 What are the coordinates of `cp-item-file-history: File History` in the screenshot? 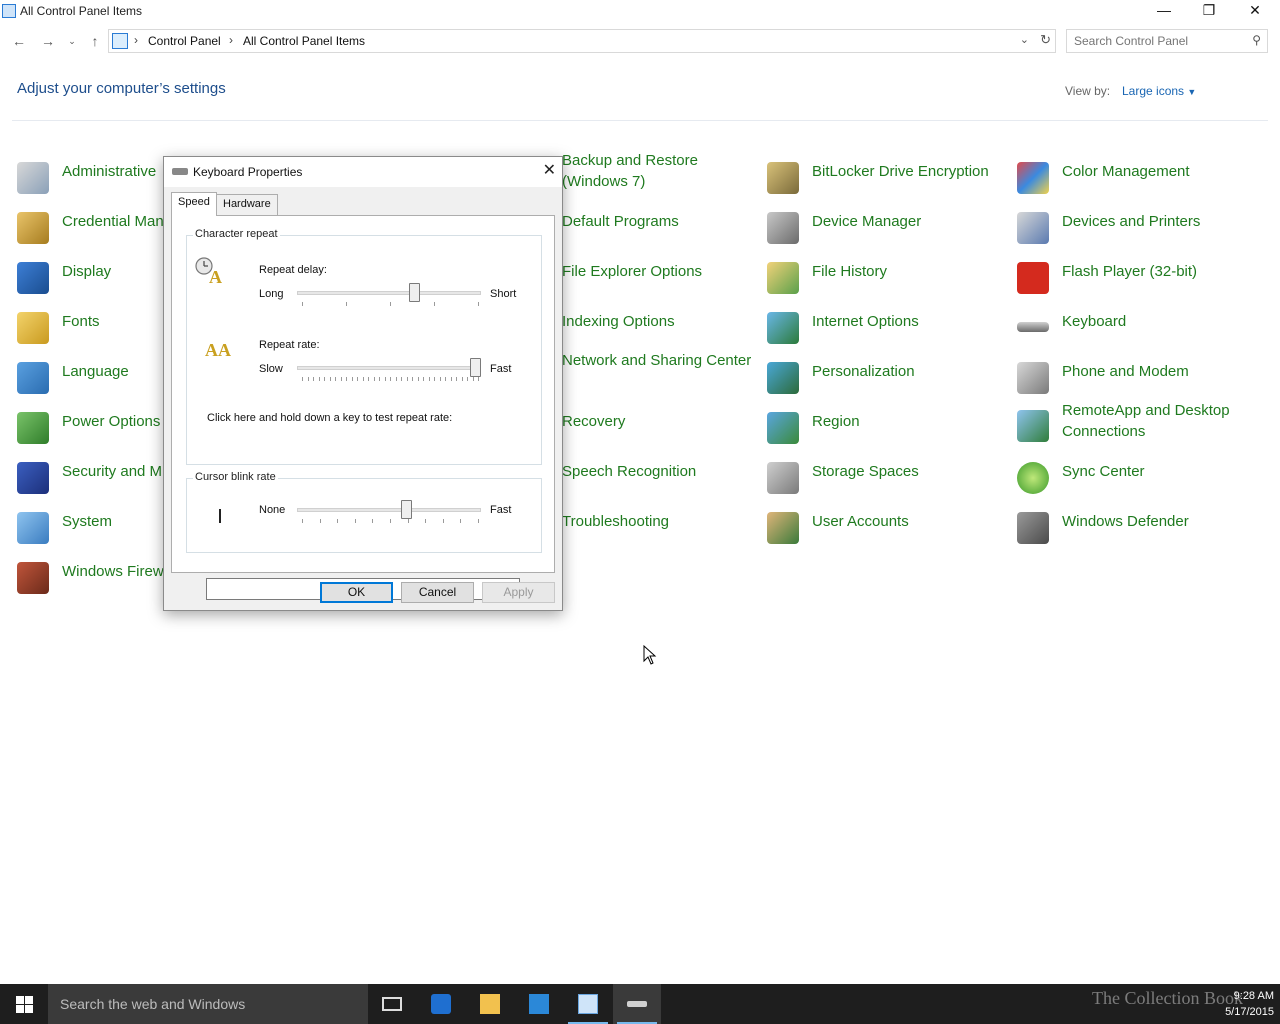 It's located at (887, 280).